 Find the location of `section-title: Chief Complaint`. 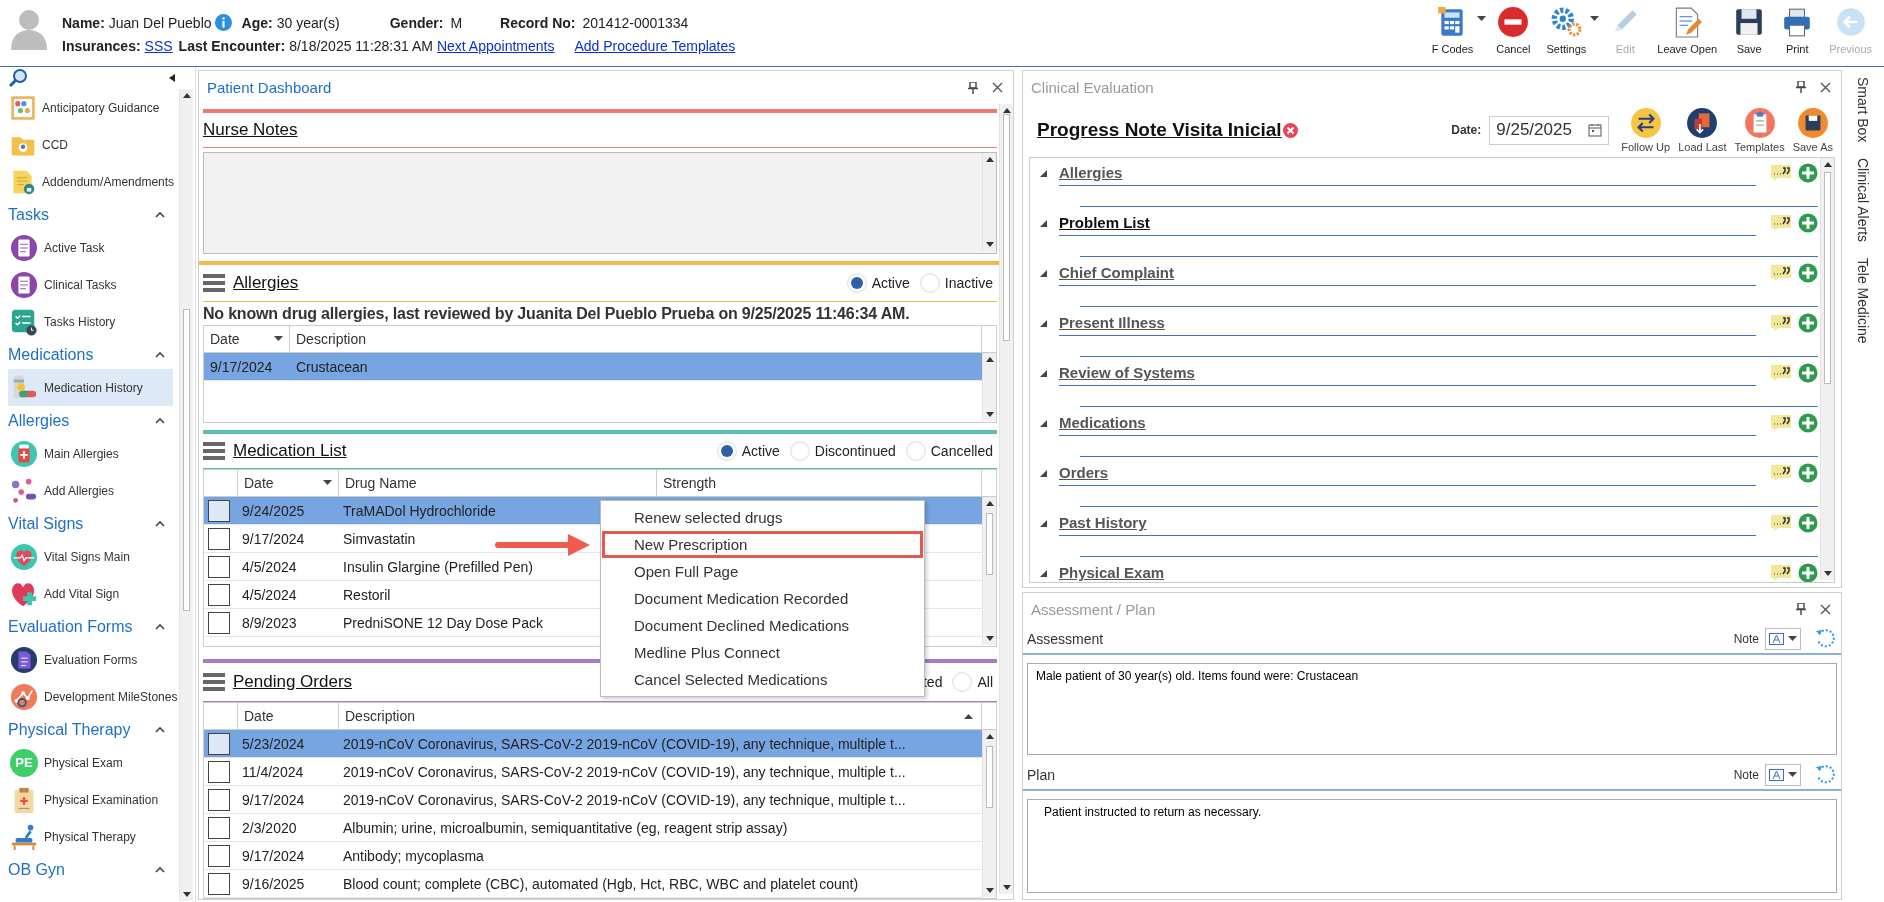

section-title: Chief Complaint is located at coordinates (1116, 272).